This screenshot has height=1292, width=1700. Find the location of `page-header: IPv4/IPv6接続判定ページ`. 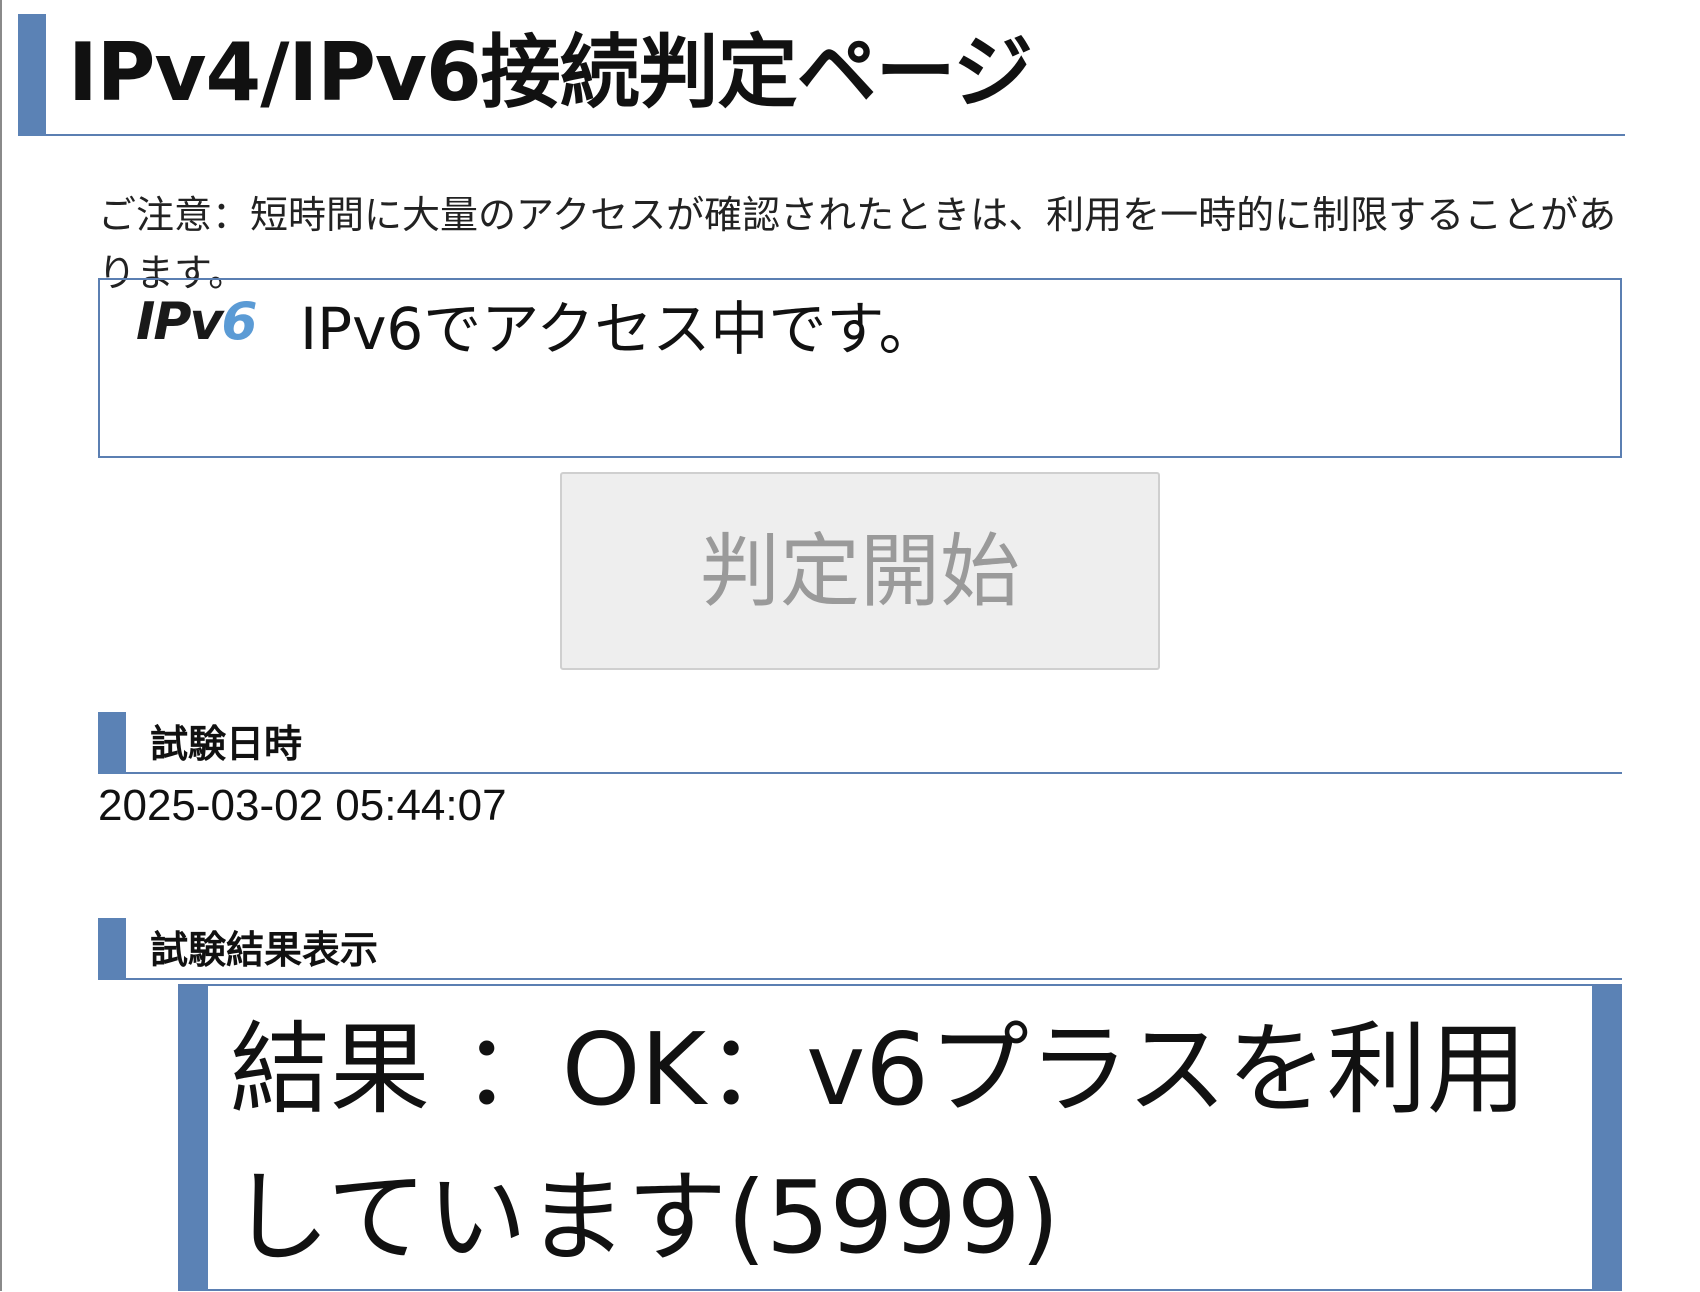

page-header: IPv4/IPv6接続判定ページ is located at coordinates (821, 75).